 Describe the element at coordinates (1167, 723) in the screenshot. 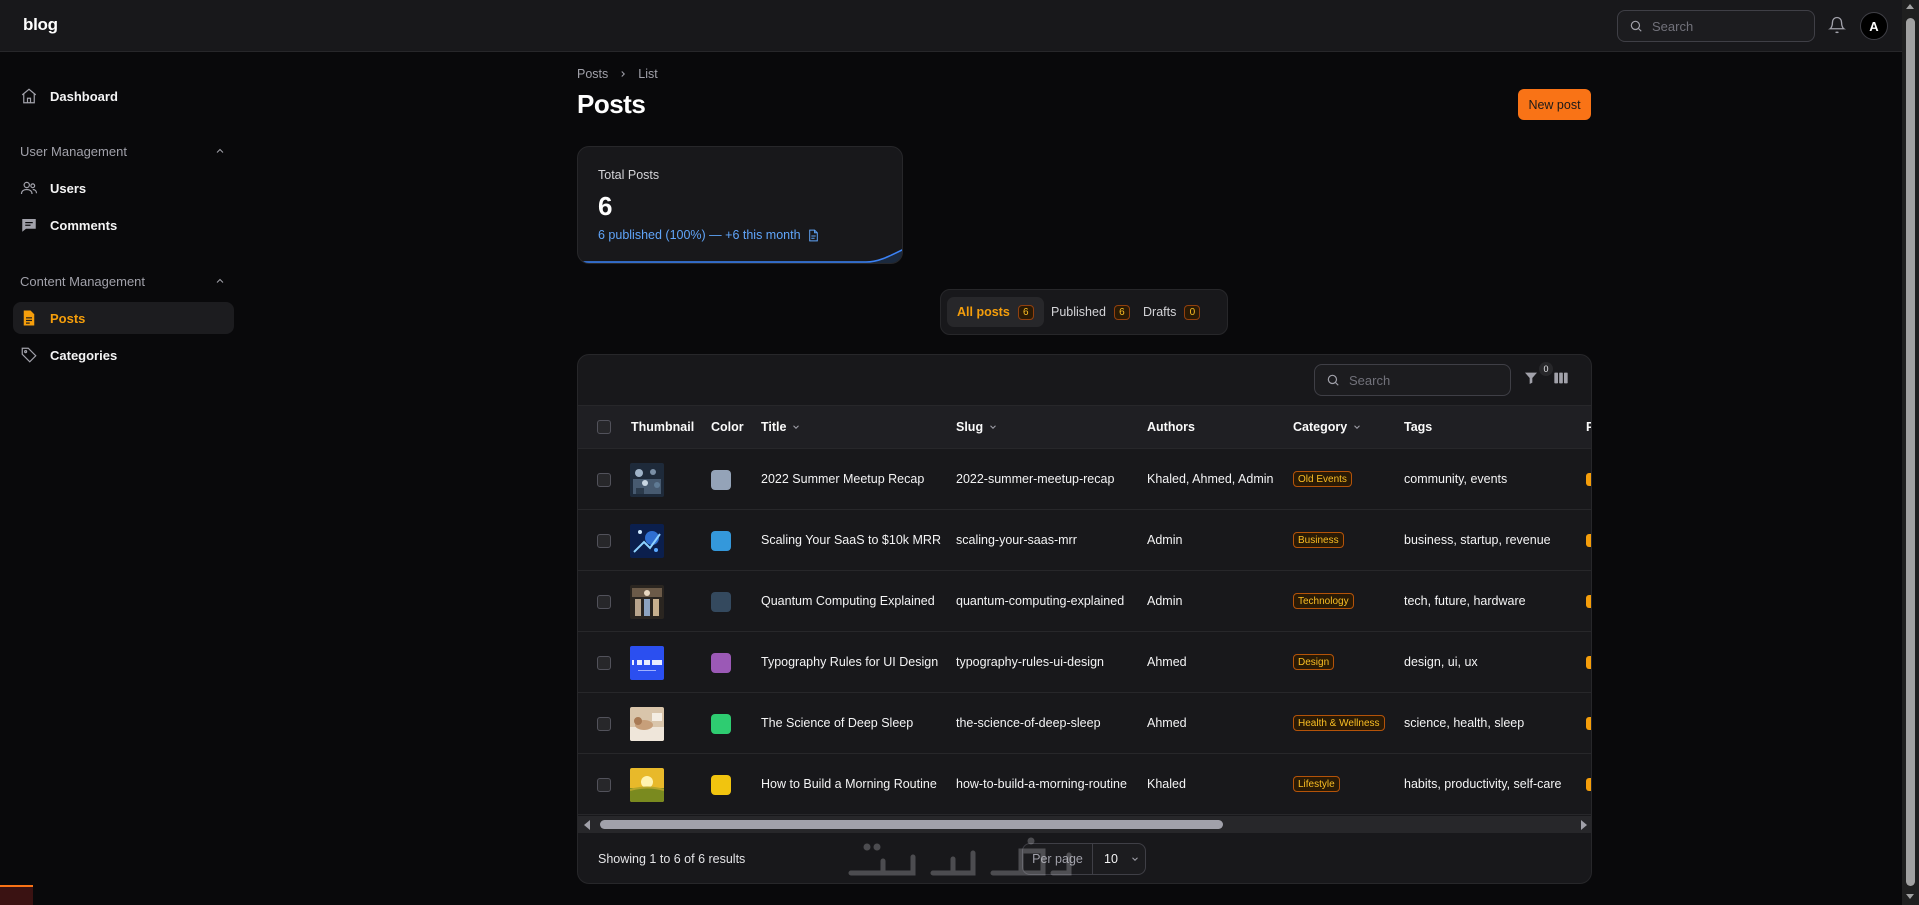

I see `post-authors: Ahmed` at that location.